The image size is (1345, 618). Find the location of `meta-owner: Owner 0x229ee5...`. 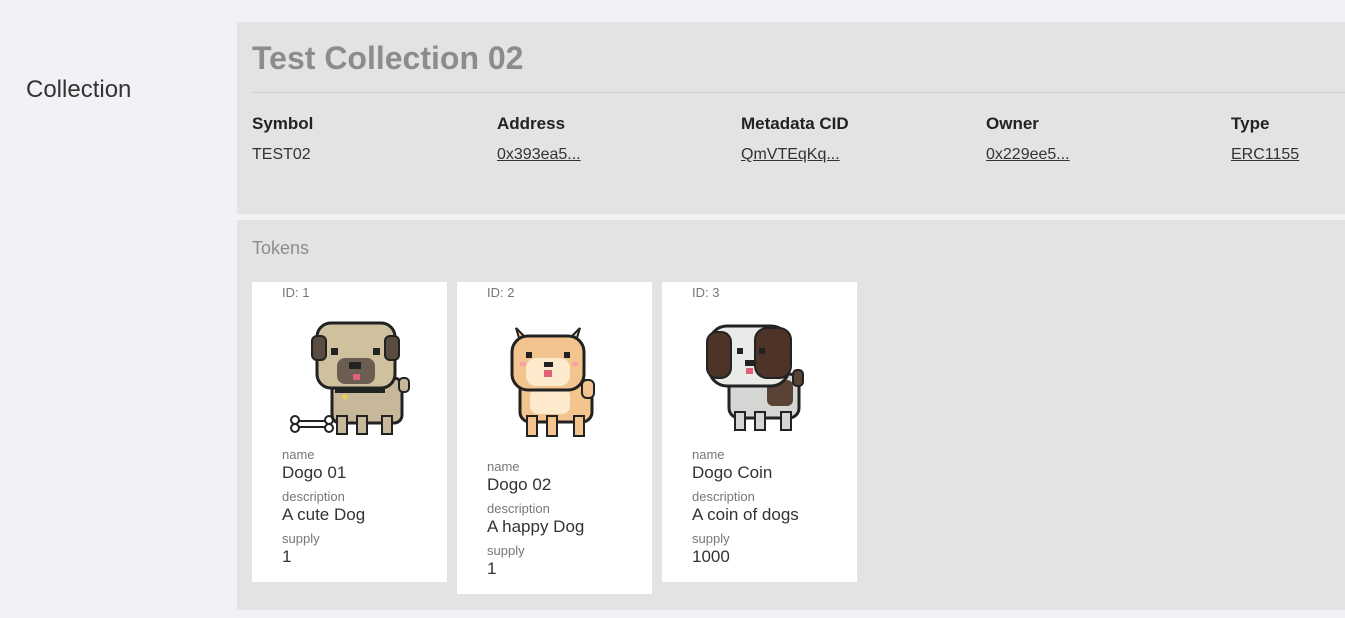

meta-owner: Owner 0x229ee5... is located at coordinates (1028, 139).